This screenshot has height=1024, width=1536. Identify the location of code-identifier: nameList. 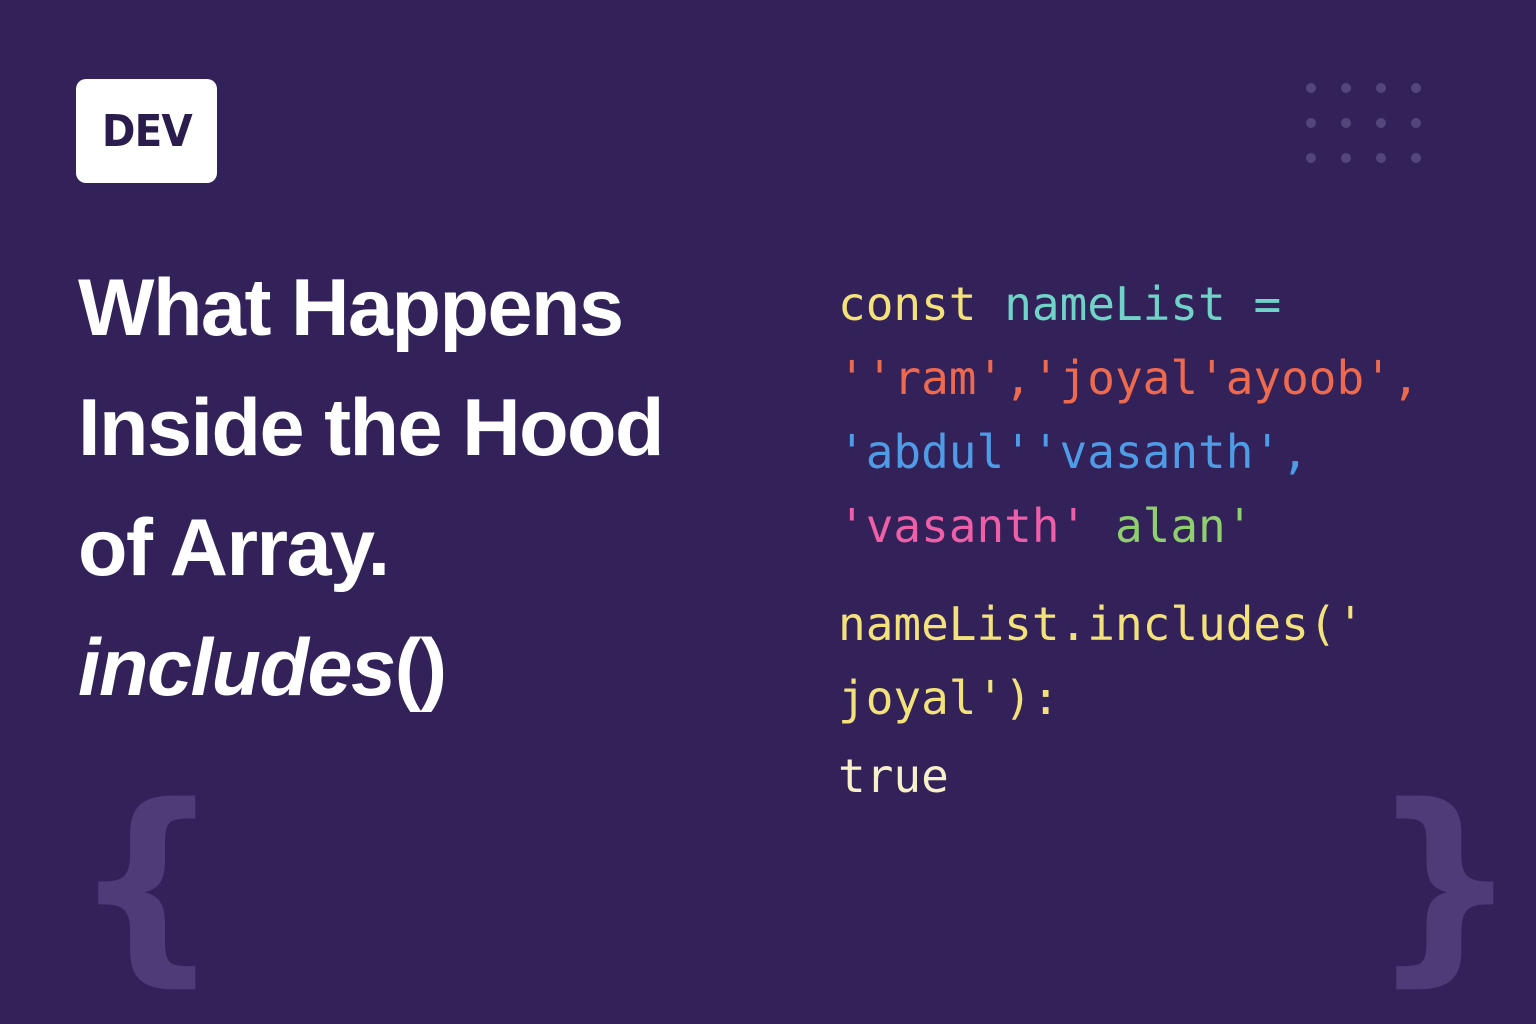
(1115, 304).